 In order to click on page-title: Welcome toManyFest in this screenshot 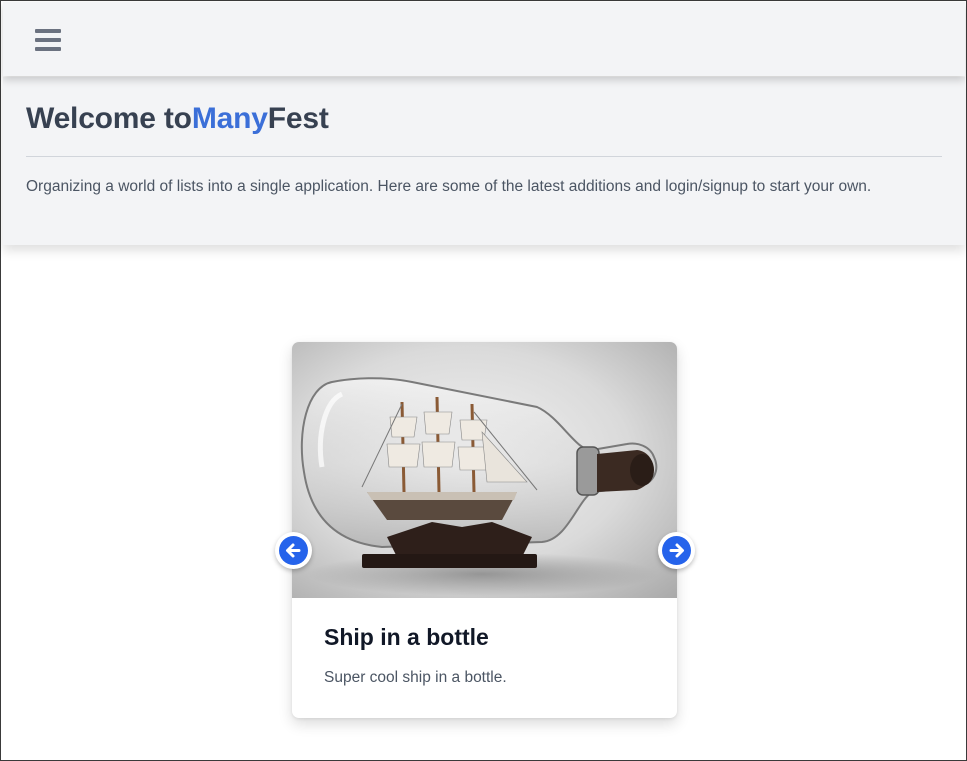, I will do `click(177, 119)`.